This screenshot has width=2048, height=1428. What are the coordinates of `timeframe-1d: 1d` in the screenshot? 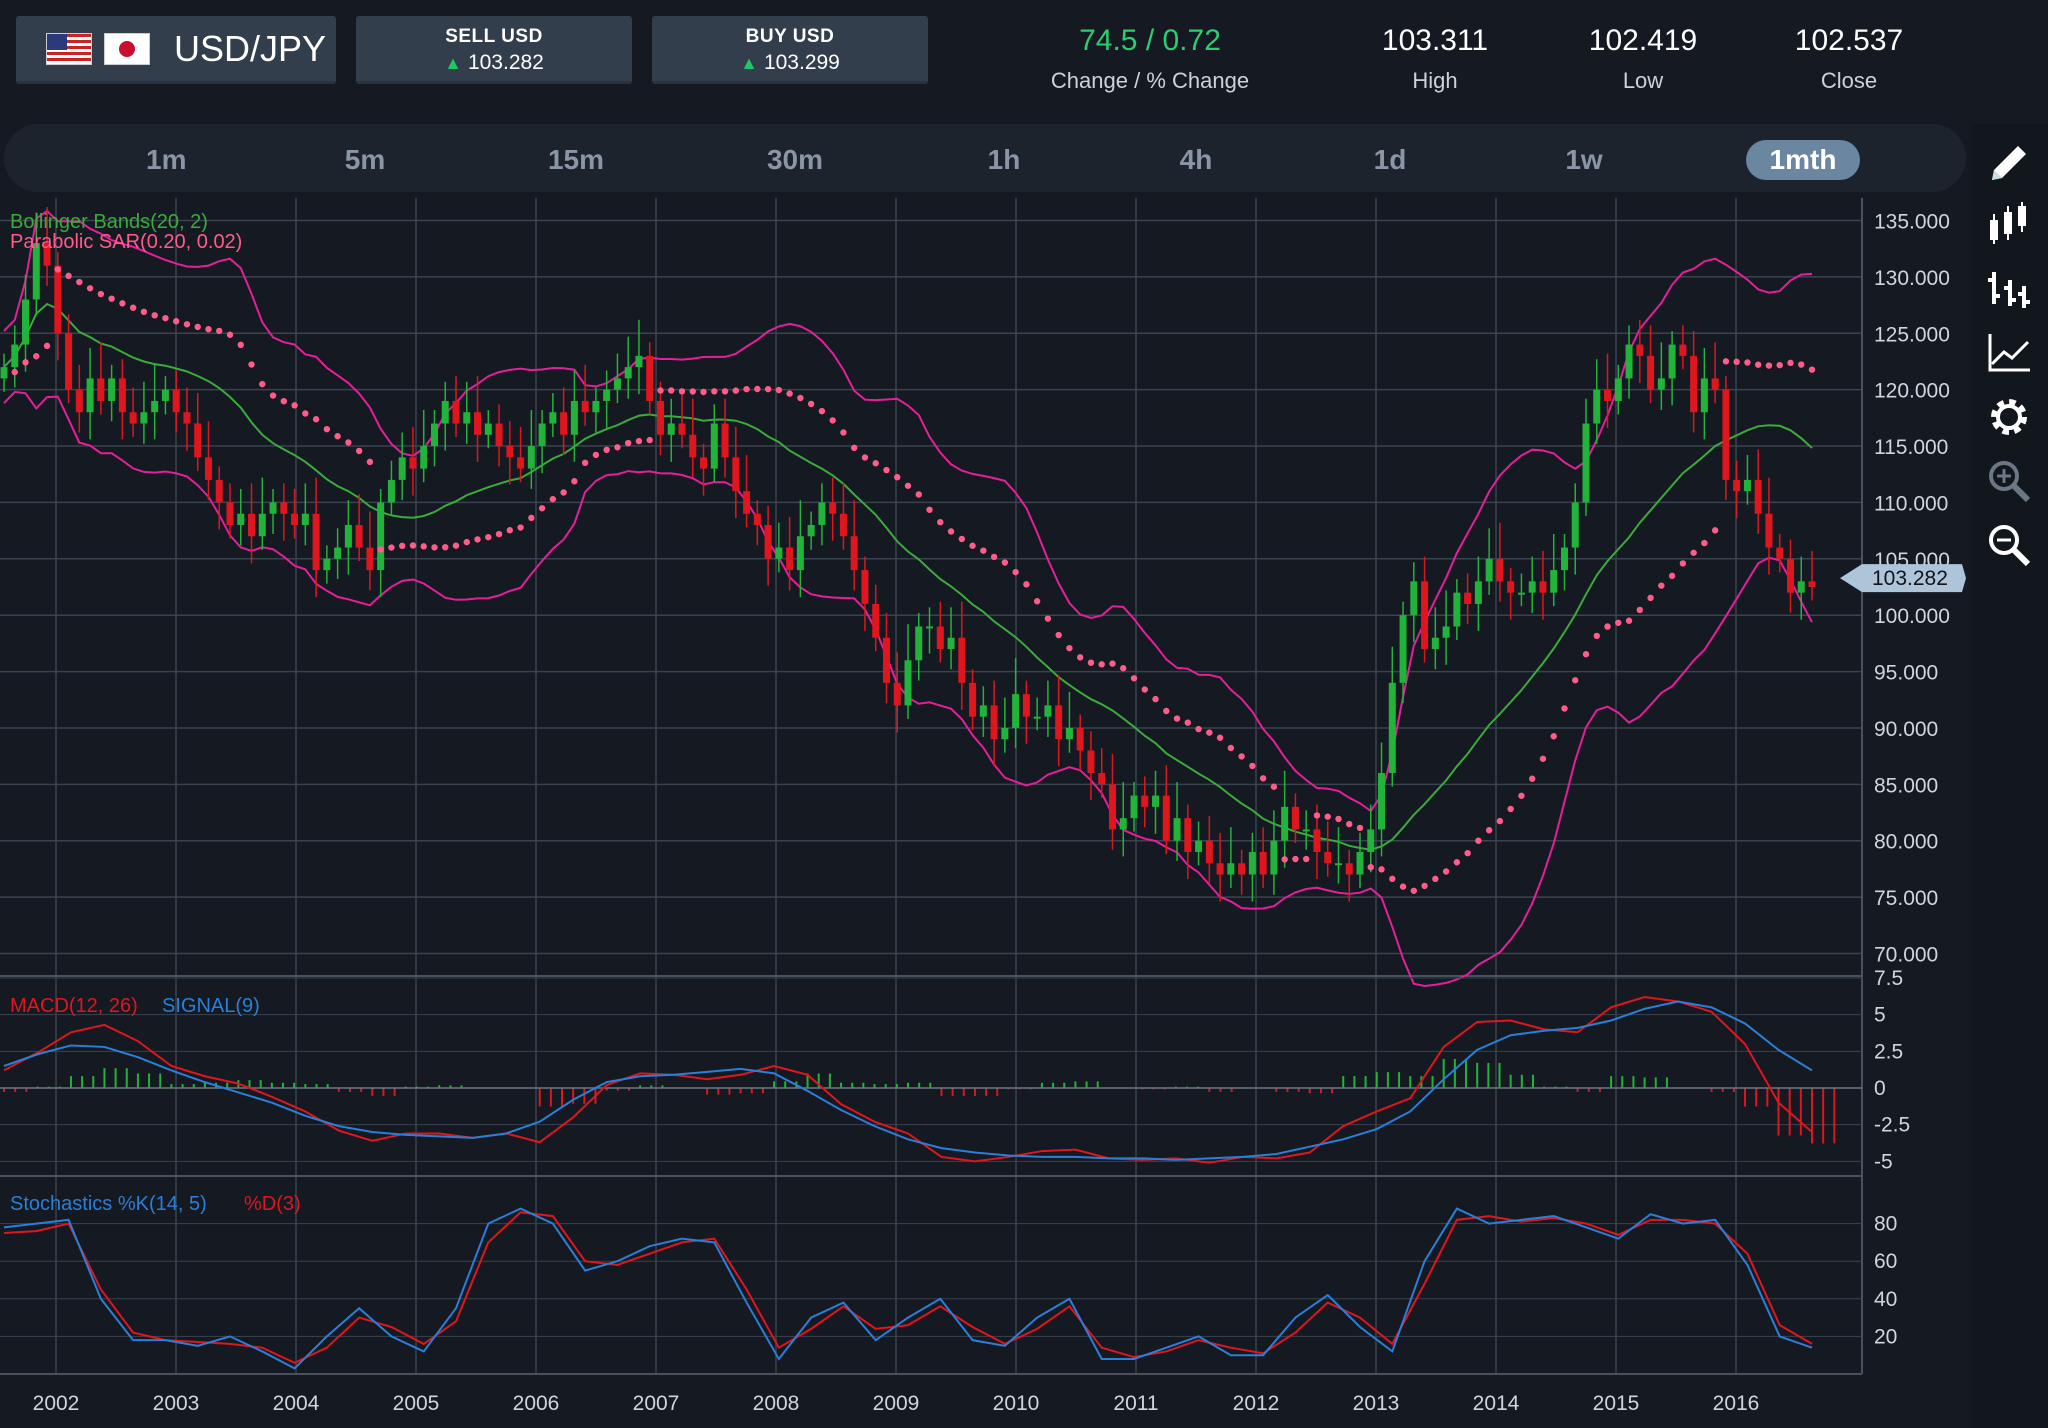 It's located at (1390, 160).